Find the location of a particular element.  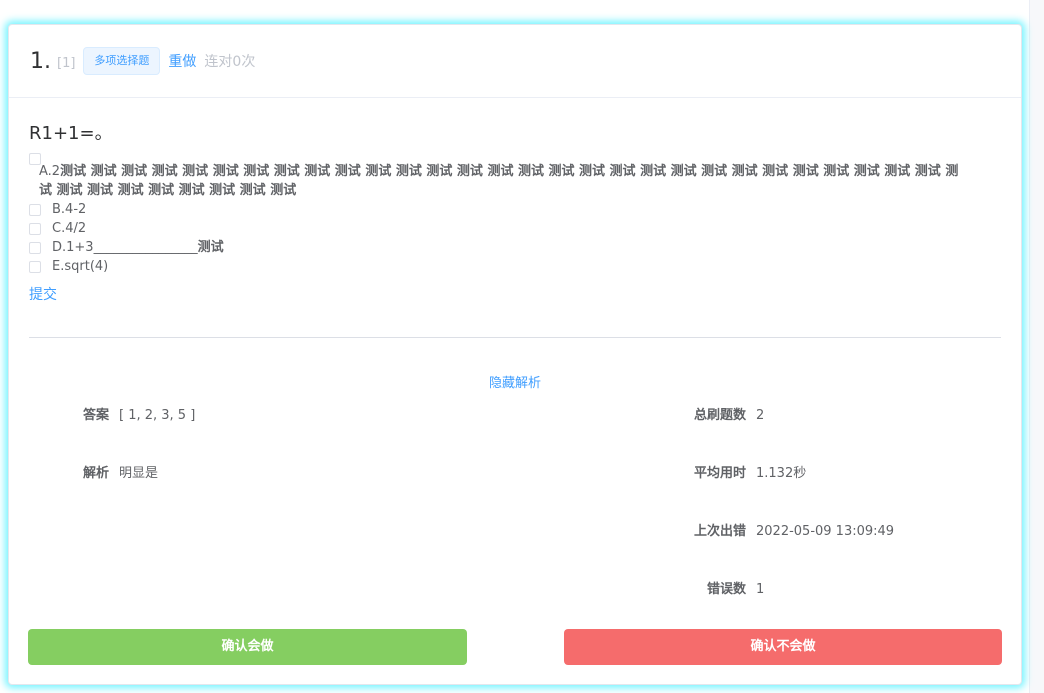

explanation-value: 明显是 is located at coordinates (139, 473).